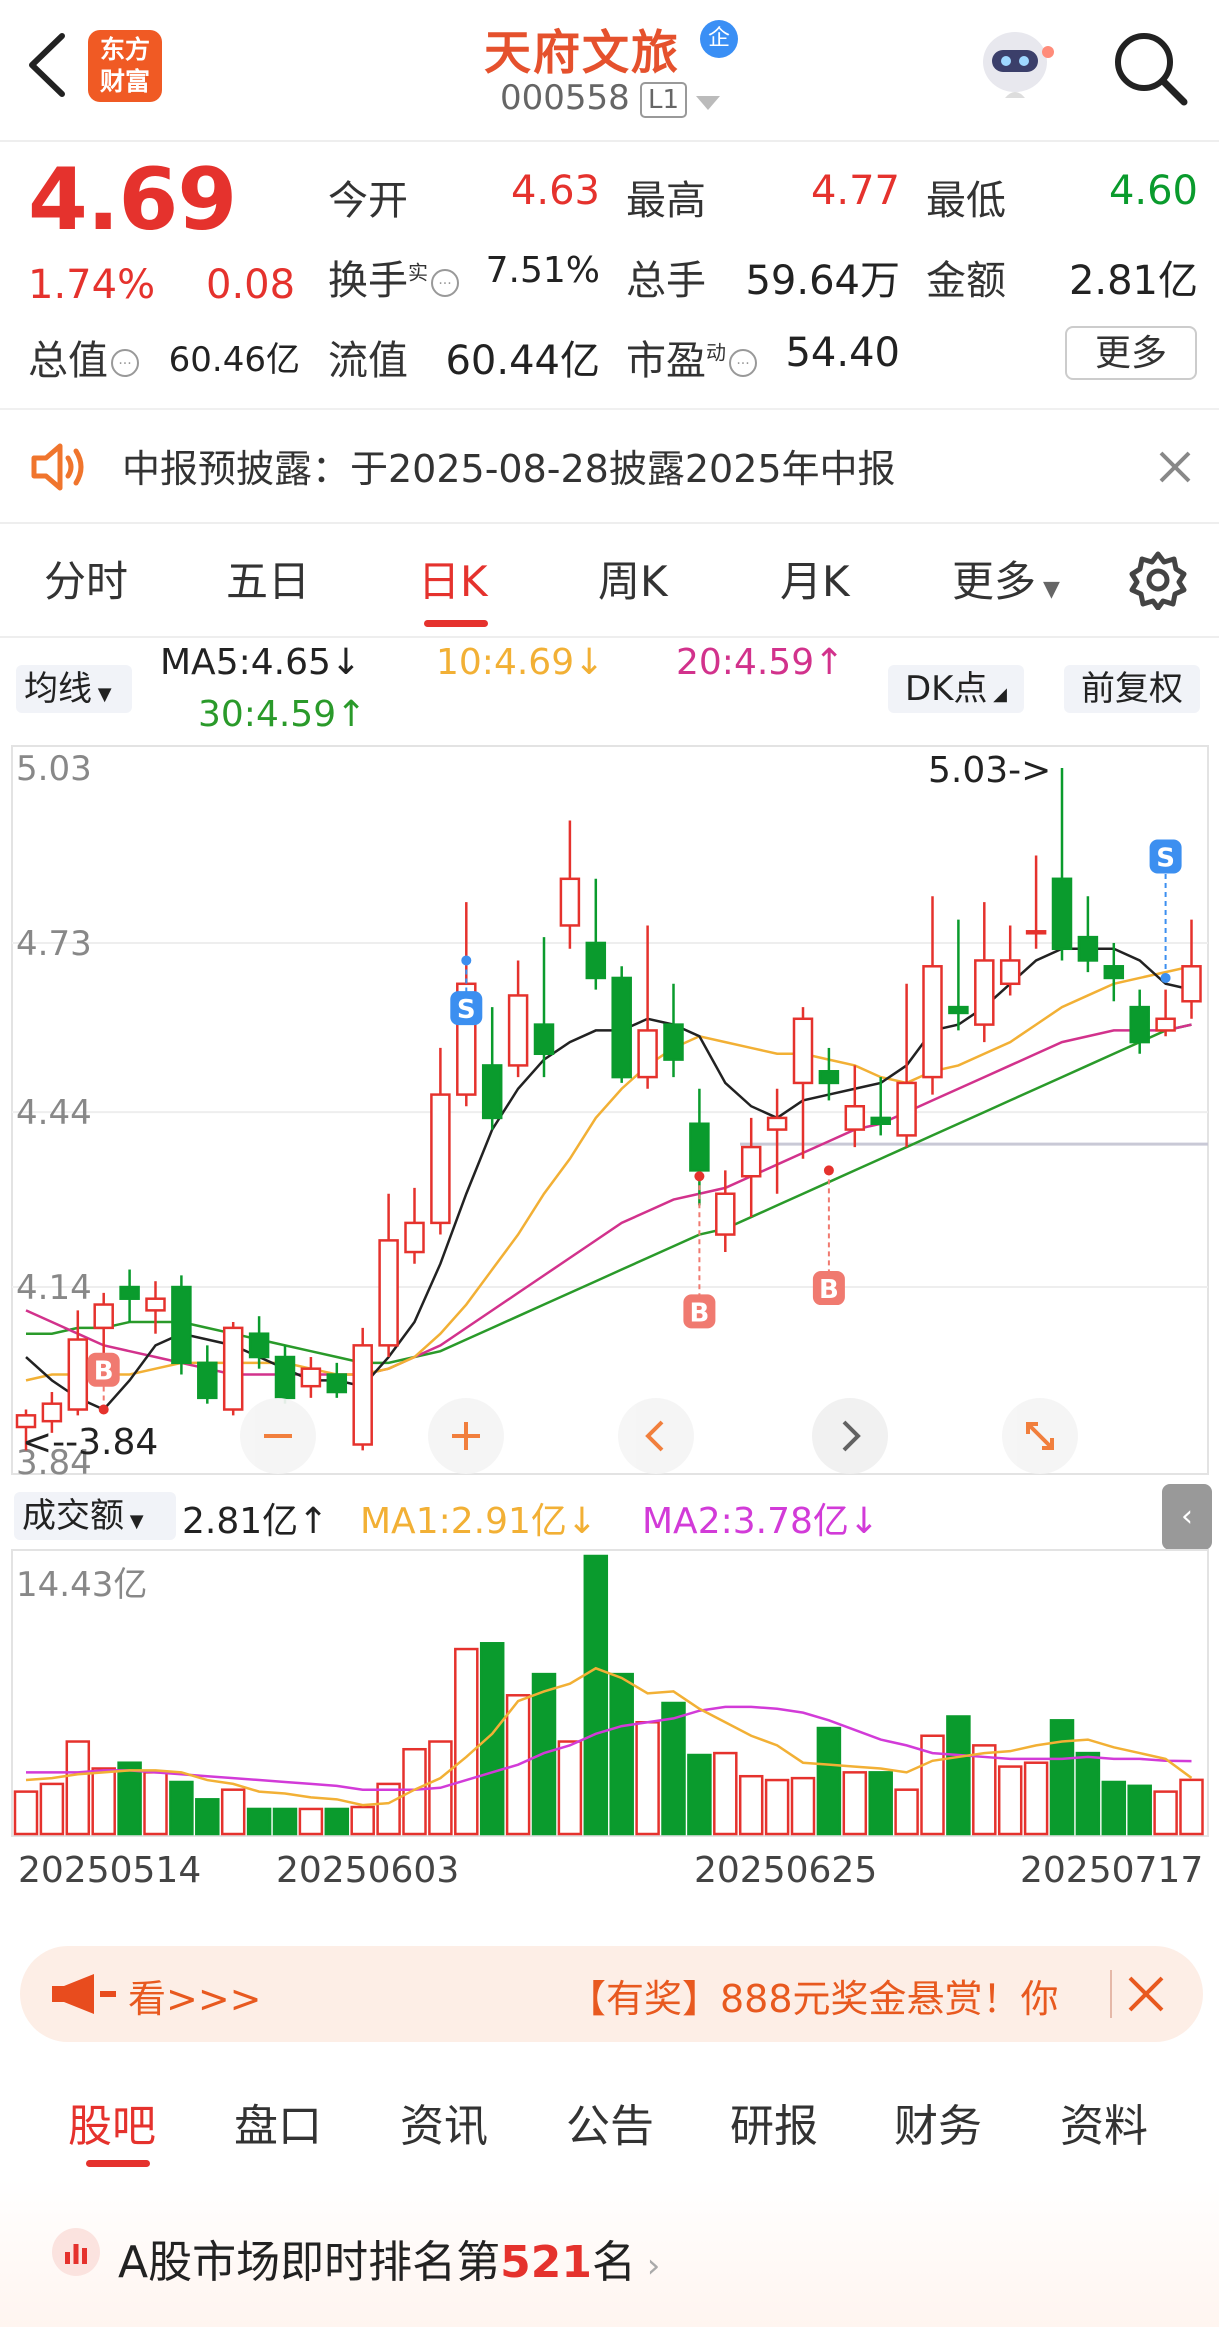  What do you see at coordinates (132, 200) in the screenshot?
I see `current-price: 4.69` at bounding box center [132, 200].